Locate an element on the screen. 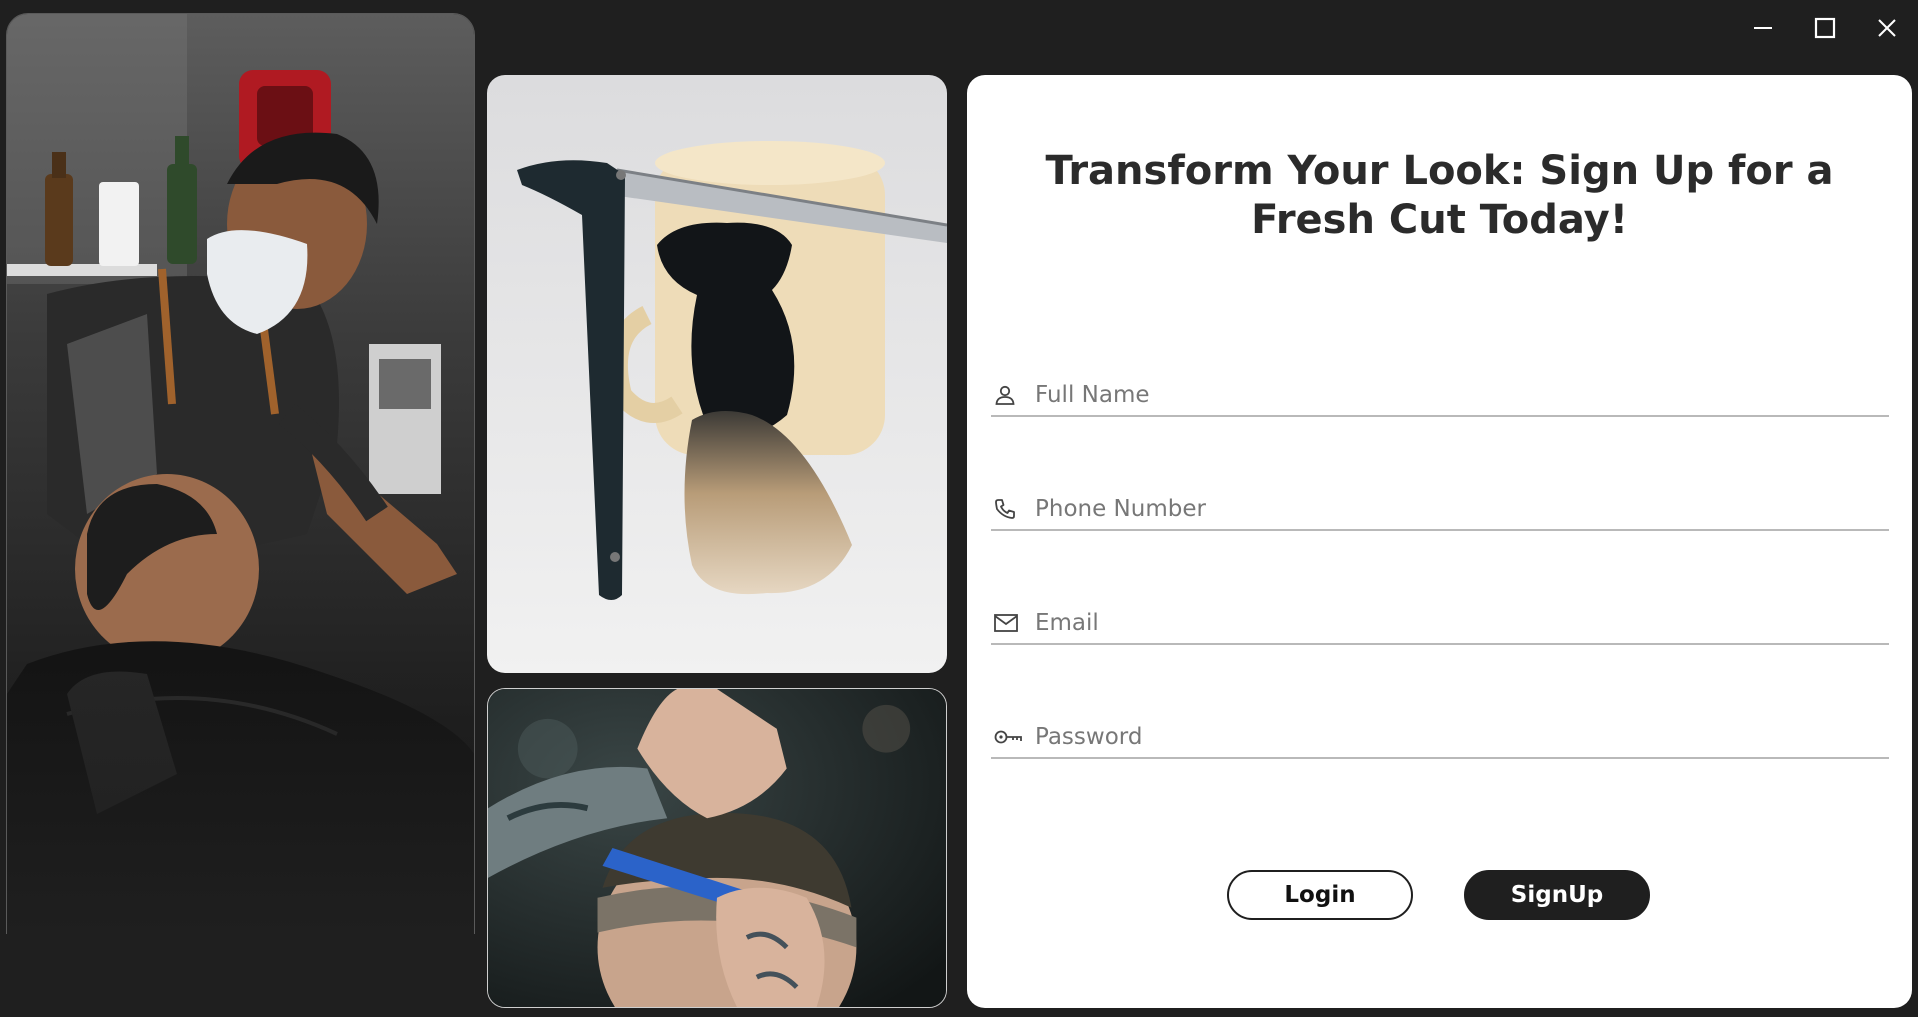  maximize-icon is located at coordinates (1825, 28).